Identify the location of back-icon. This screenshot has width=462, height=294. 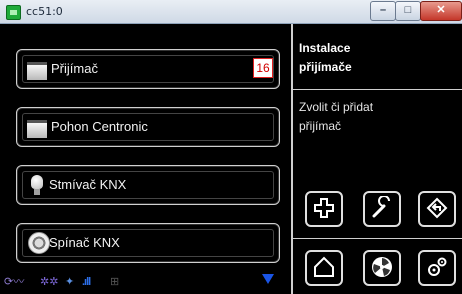
(437, 208).